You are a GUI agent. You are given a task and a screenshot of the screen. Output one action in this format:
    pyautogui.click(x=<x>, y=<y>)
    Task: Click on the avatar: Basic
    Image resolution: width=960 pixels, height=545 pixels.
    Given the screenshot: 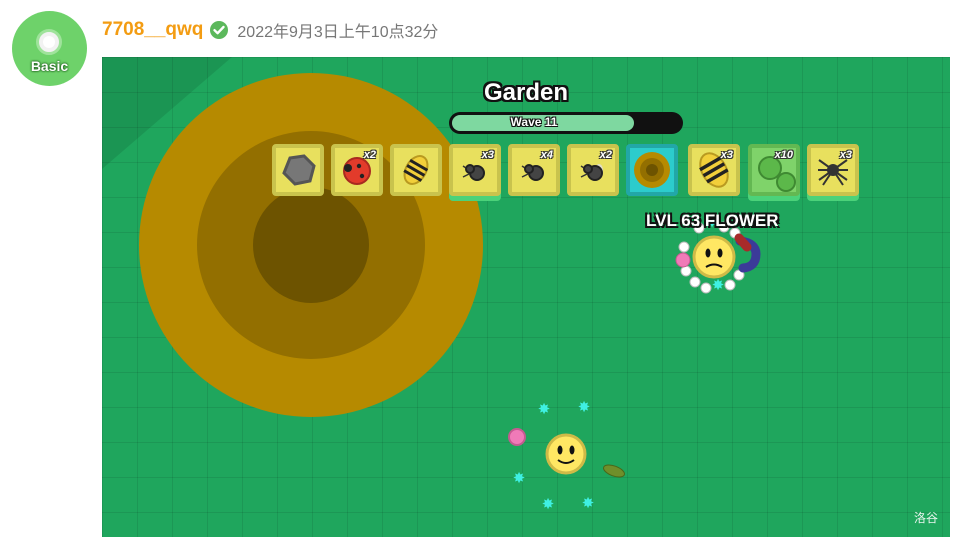 What is the action you would take?
    pyautogui.click(x=49, y=48)
    